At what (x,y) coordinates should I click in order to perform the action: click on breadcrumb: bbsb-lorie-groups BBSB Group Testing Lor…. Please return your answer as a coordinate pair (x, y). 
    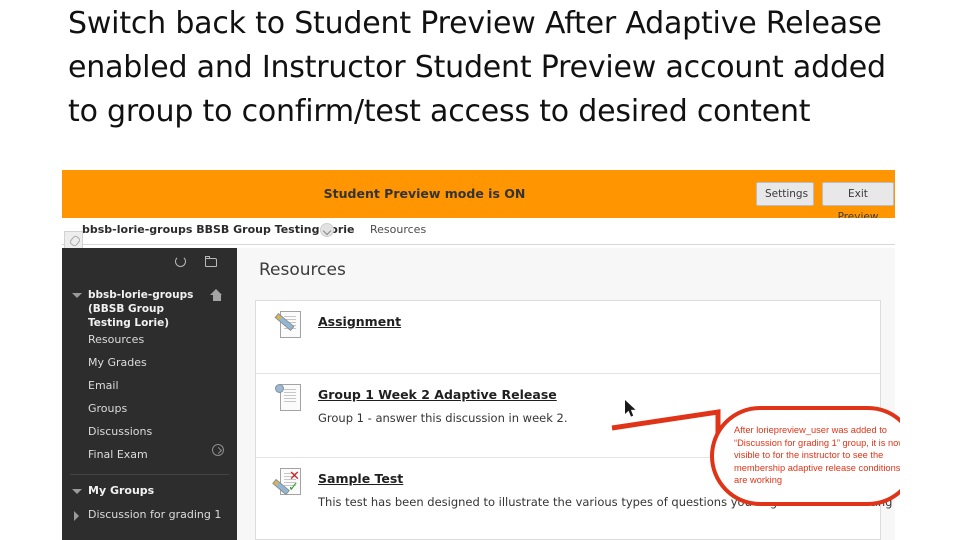
    Looking at the image, I should click on (481, 231).